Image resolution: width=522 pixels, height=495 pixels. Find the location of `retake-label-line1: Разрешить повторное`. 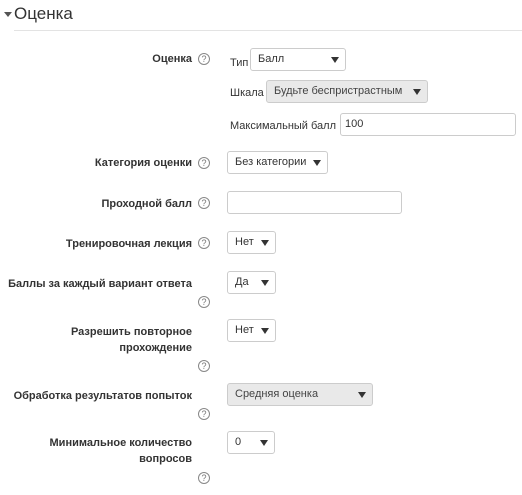

retake-label-line1: Разрешить повторное is located at coordinates (131, 332).